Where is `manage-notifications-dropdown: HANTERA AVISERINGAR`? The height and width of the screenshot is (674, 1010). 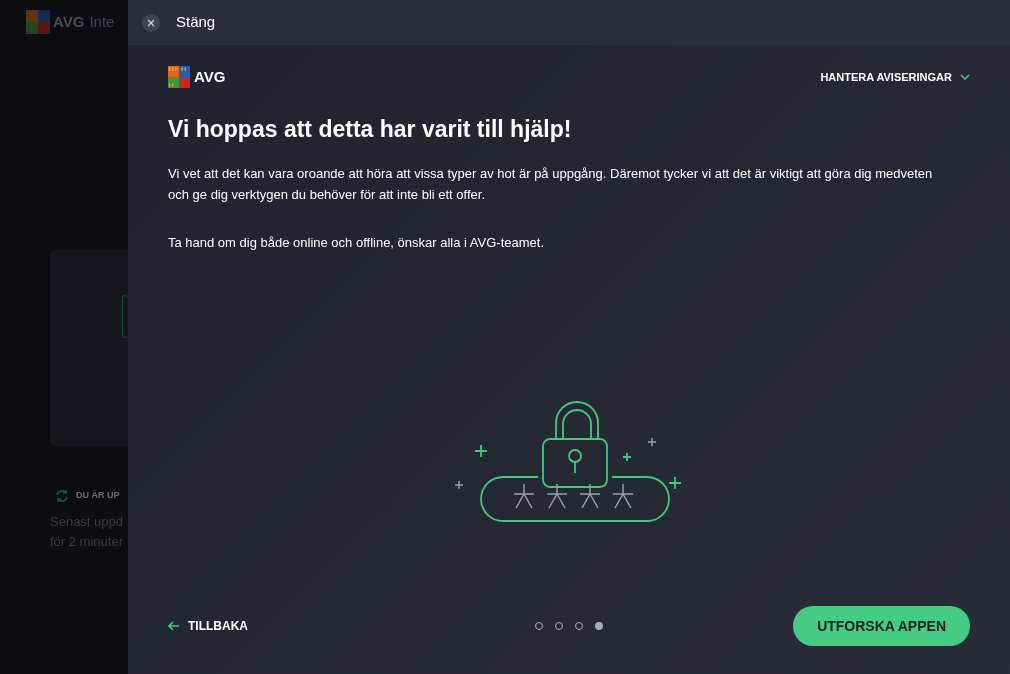 manage-notifications-dropdown: HANTERA AVISERINGAR is located at coordinates (895, 77).